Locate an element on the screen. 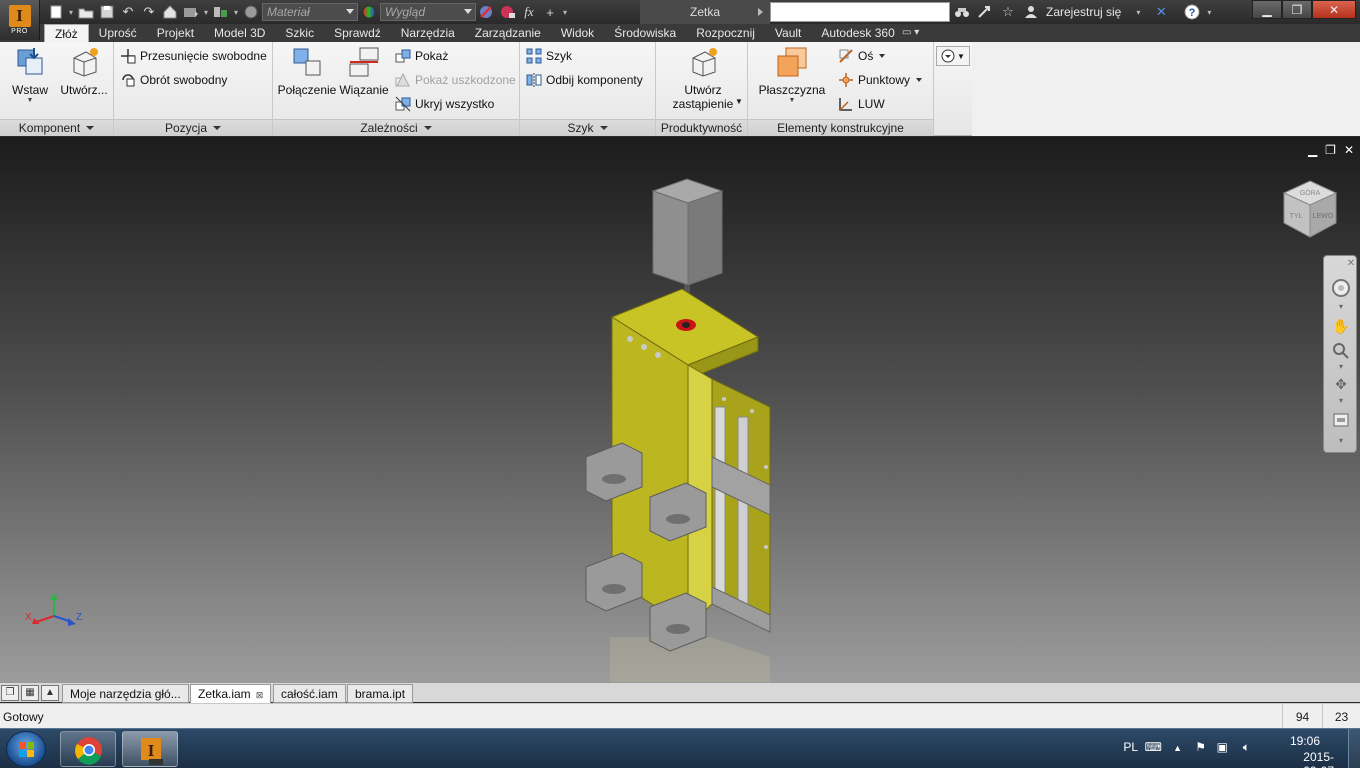 The width and height of the screenshot is (1360, 768). customize-dropdown-icon: ▾ is located at coordinates (565, 12).